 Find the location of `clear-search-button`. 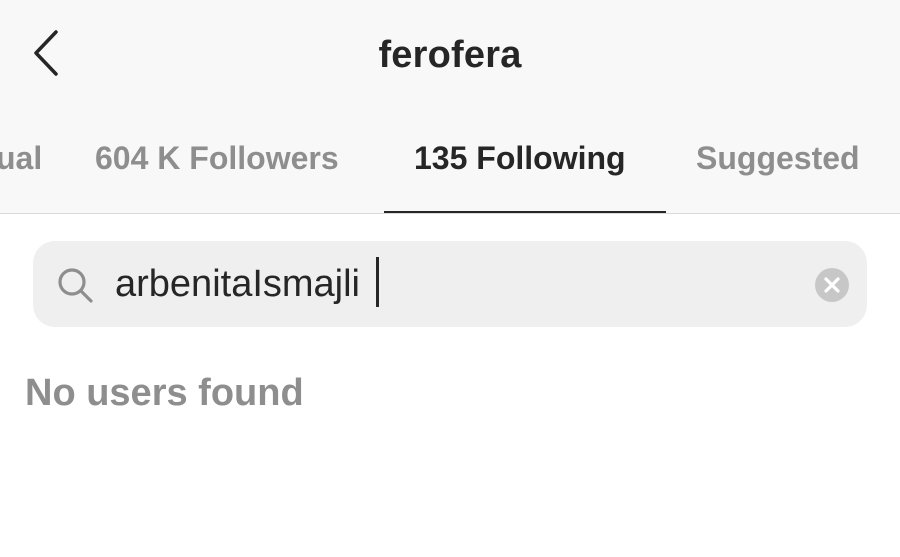

clear-search-button is located at coordinates (832, 285).